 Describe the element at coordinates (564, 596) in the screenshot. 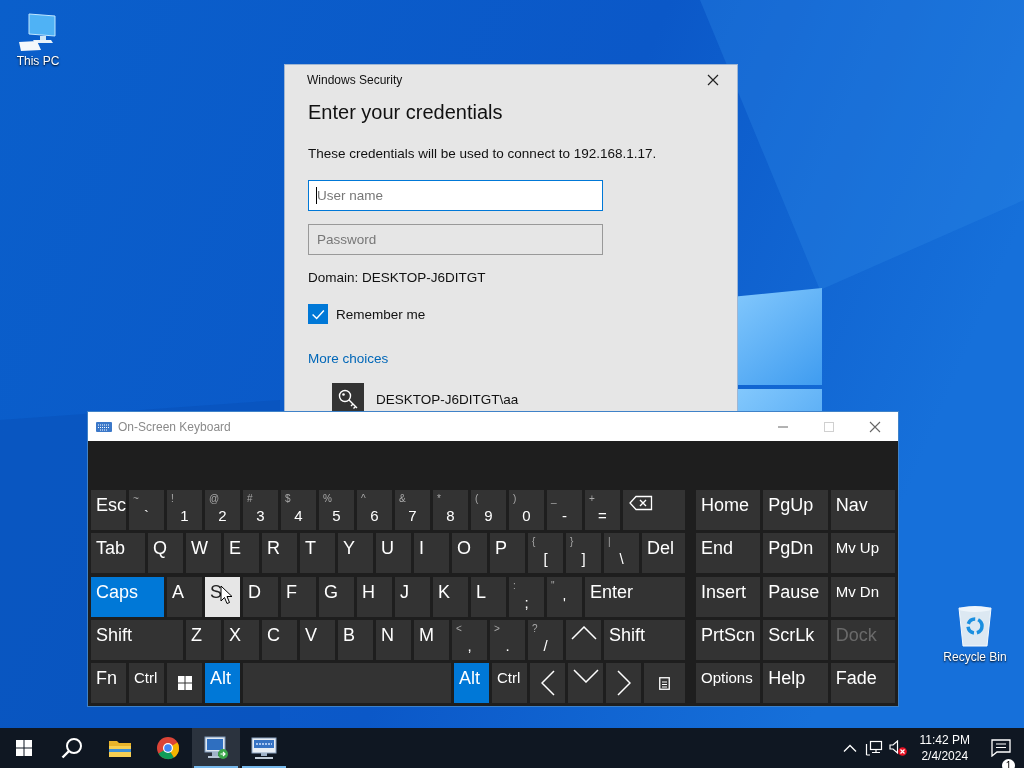

I see `keyboard-key: " '` at that location.